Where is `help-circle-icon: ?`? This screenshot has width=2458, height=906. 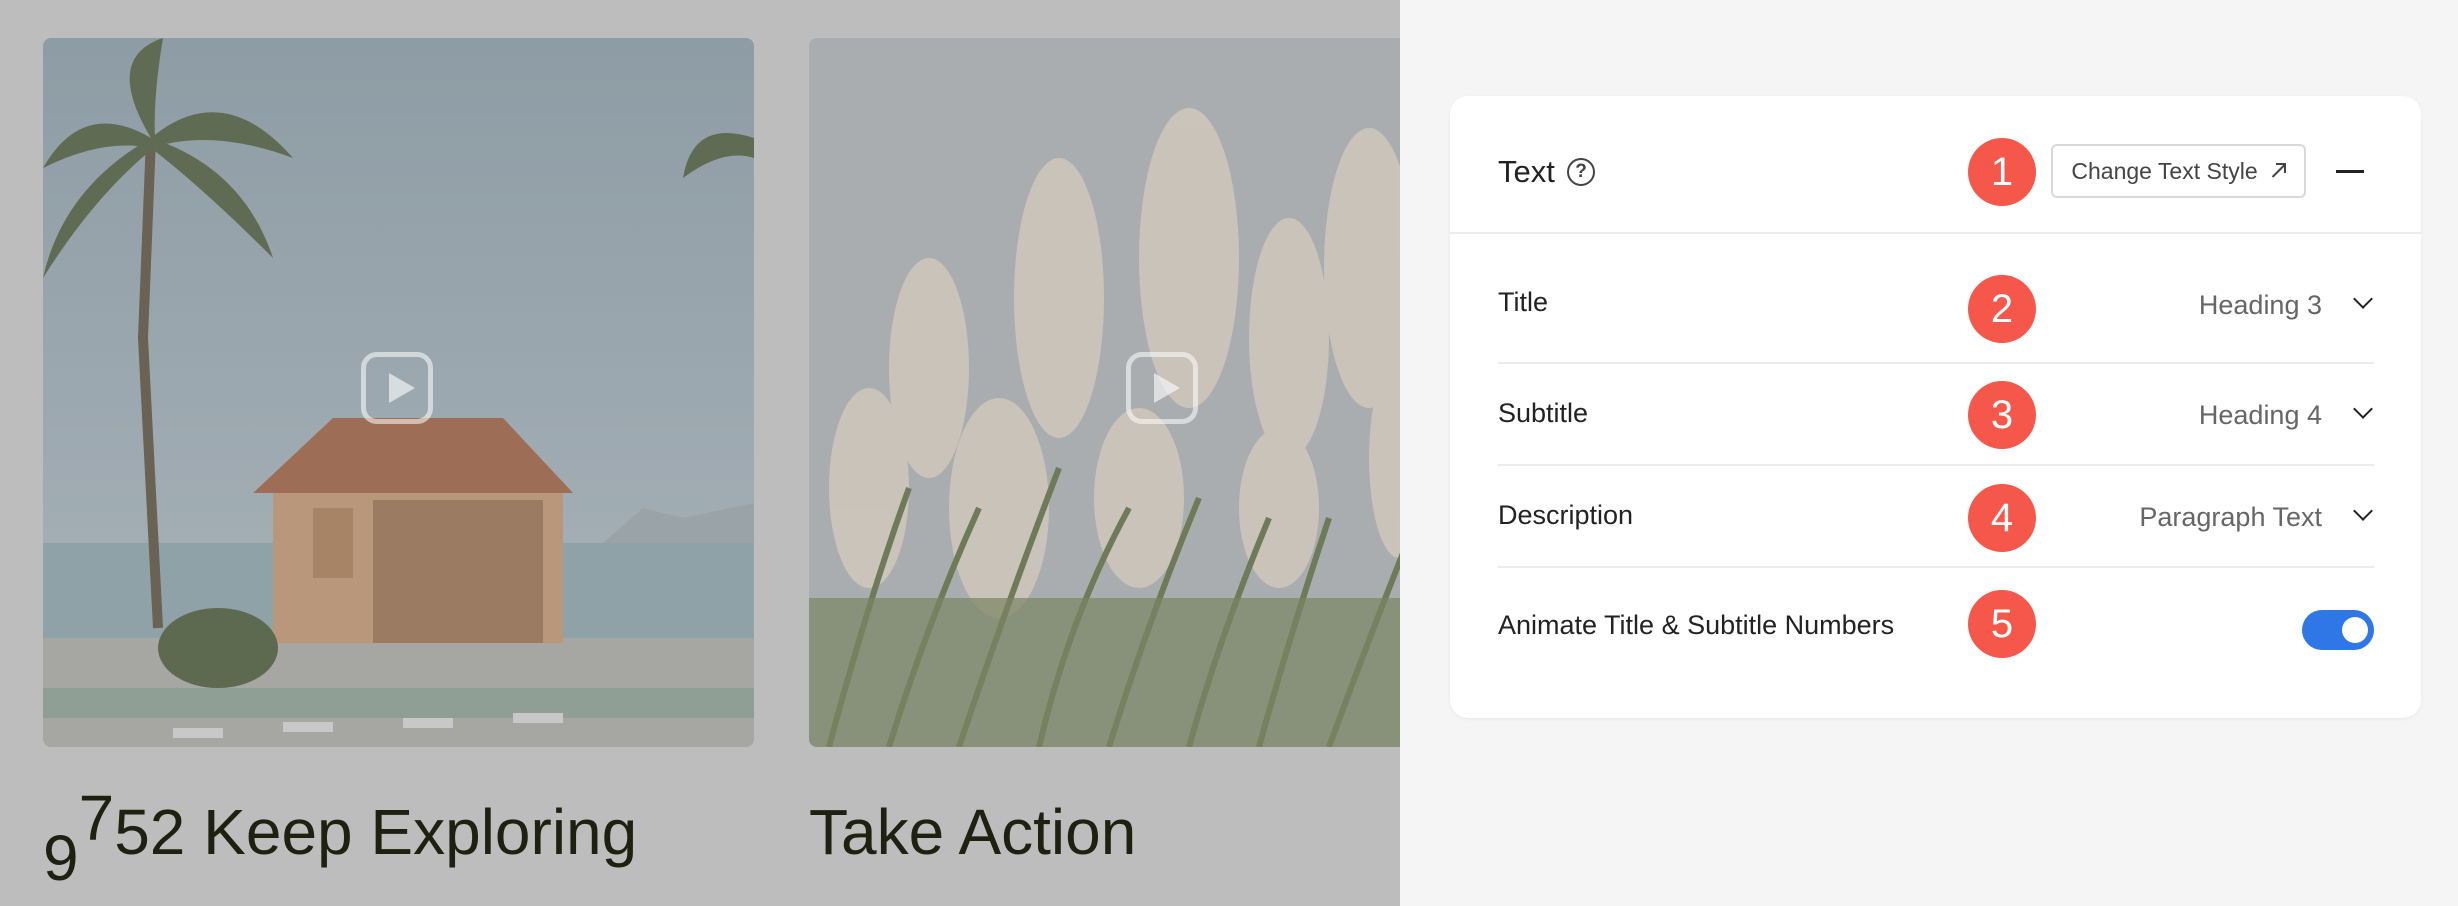 help-circle-icon: ? is located at coordinates (1581, 172).